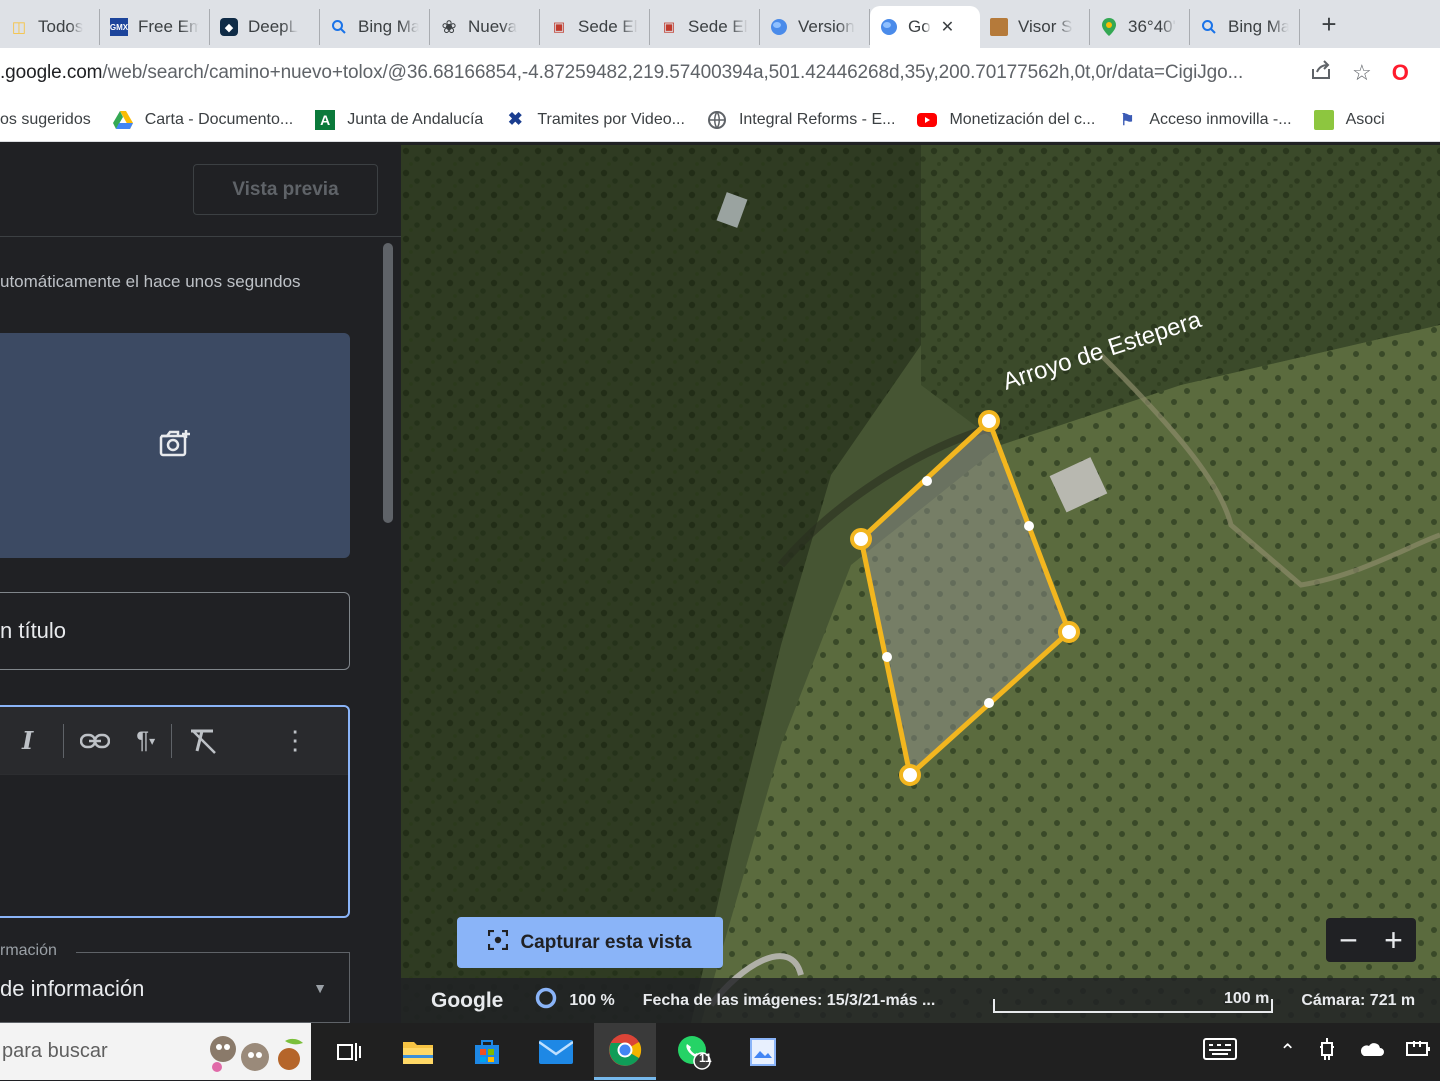 This screenshot has width=1440, height=1081. Describe the element at coordinates (375, 27) in the screenshot. I see `tab-bing-1: Bing Ma` at that location.